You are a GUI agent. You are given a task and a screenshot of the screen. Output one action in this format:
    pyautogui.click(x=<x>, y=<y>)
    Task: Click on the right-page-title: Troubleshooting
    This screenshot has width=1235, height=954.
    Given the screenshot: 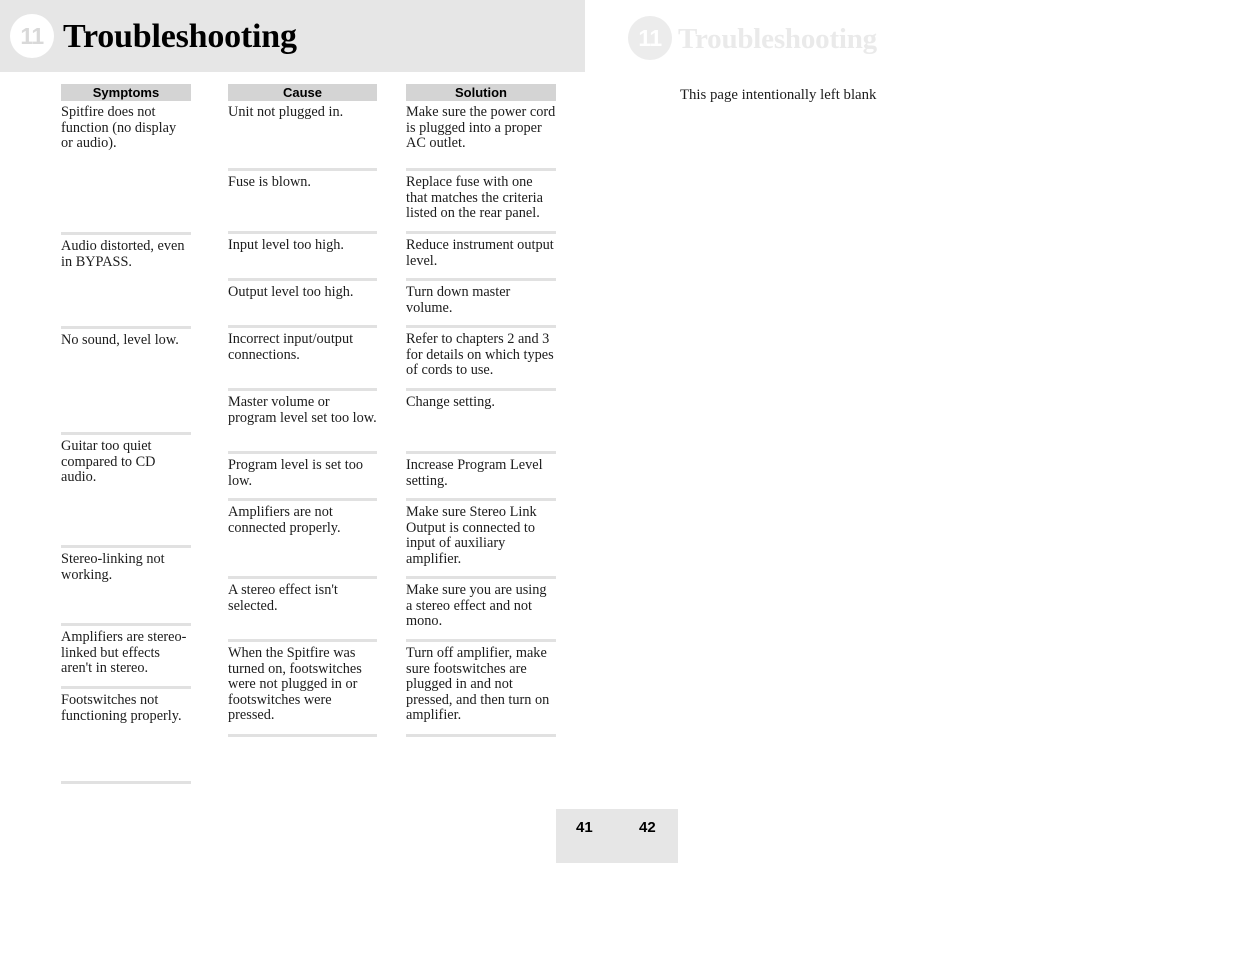 What is the action you would take?
    pyautogui.click(x=777, y=39)
    